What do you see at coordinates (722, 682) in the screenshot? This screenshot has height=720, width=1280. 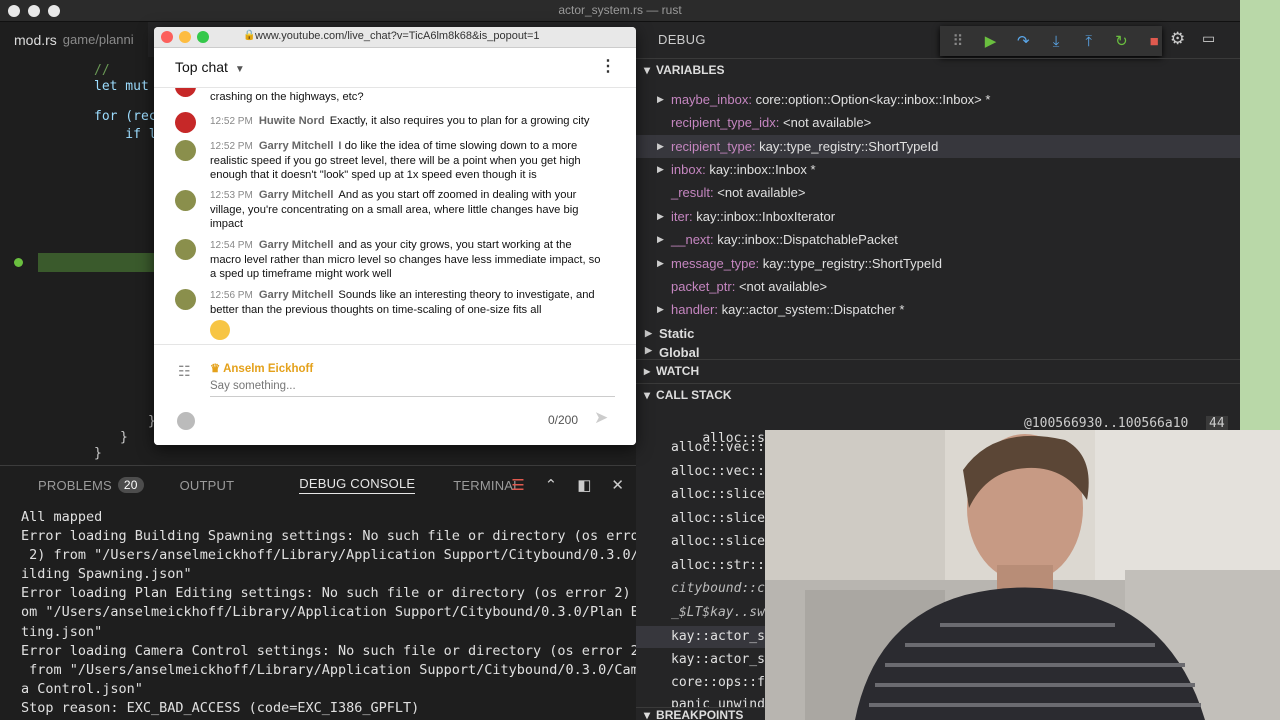 I see `callstack-frame: core::ops::fu` at bounding box center [722, 682].